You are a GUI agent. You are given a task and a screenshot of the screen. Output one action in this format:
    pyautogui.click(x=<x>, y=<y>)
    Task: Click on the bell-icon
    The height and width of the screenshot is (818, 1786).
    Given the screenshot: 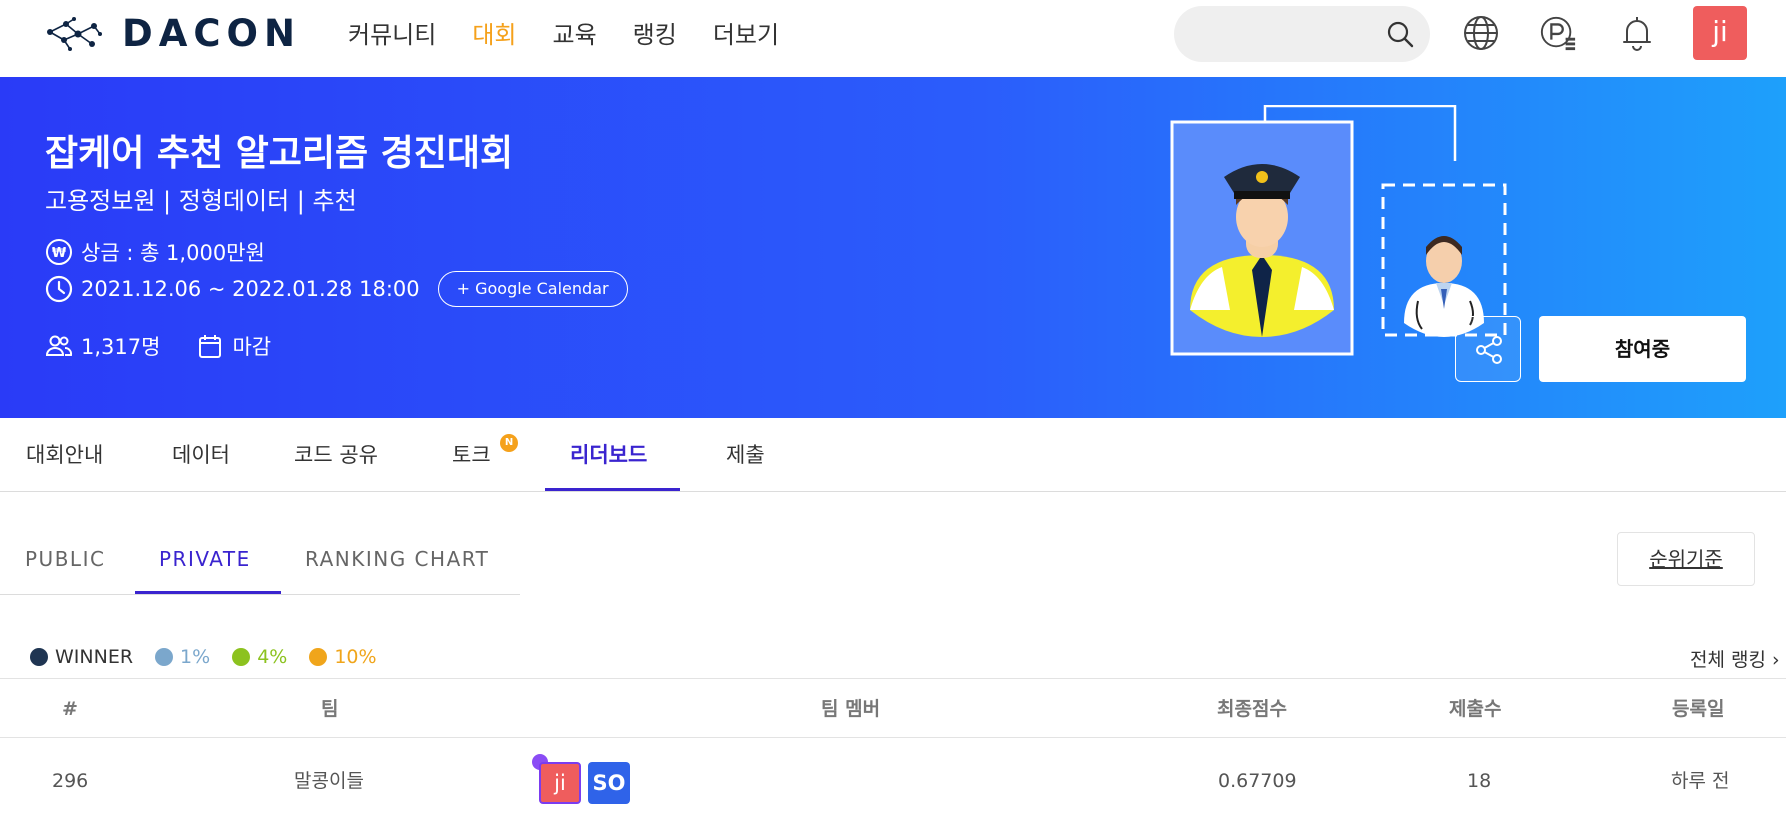 What is the action you would take?
    pyautogui.click(x=1637, y=33)
    